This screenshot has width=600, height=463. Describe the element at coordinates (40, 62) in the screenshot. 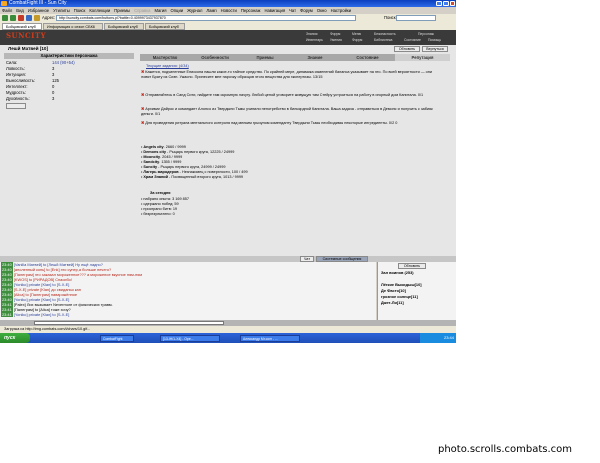

I see `stat-row: Сила: 144 (90+54)` at that location.